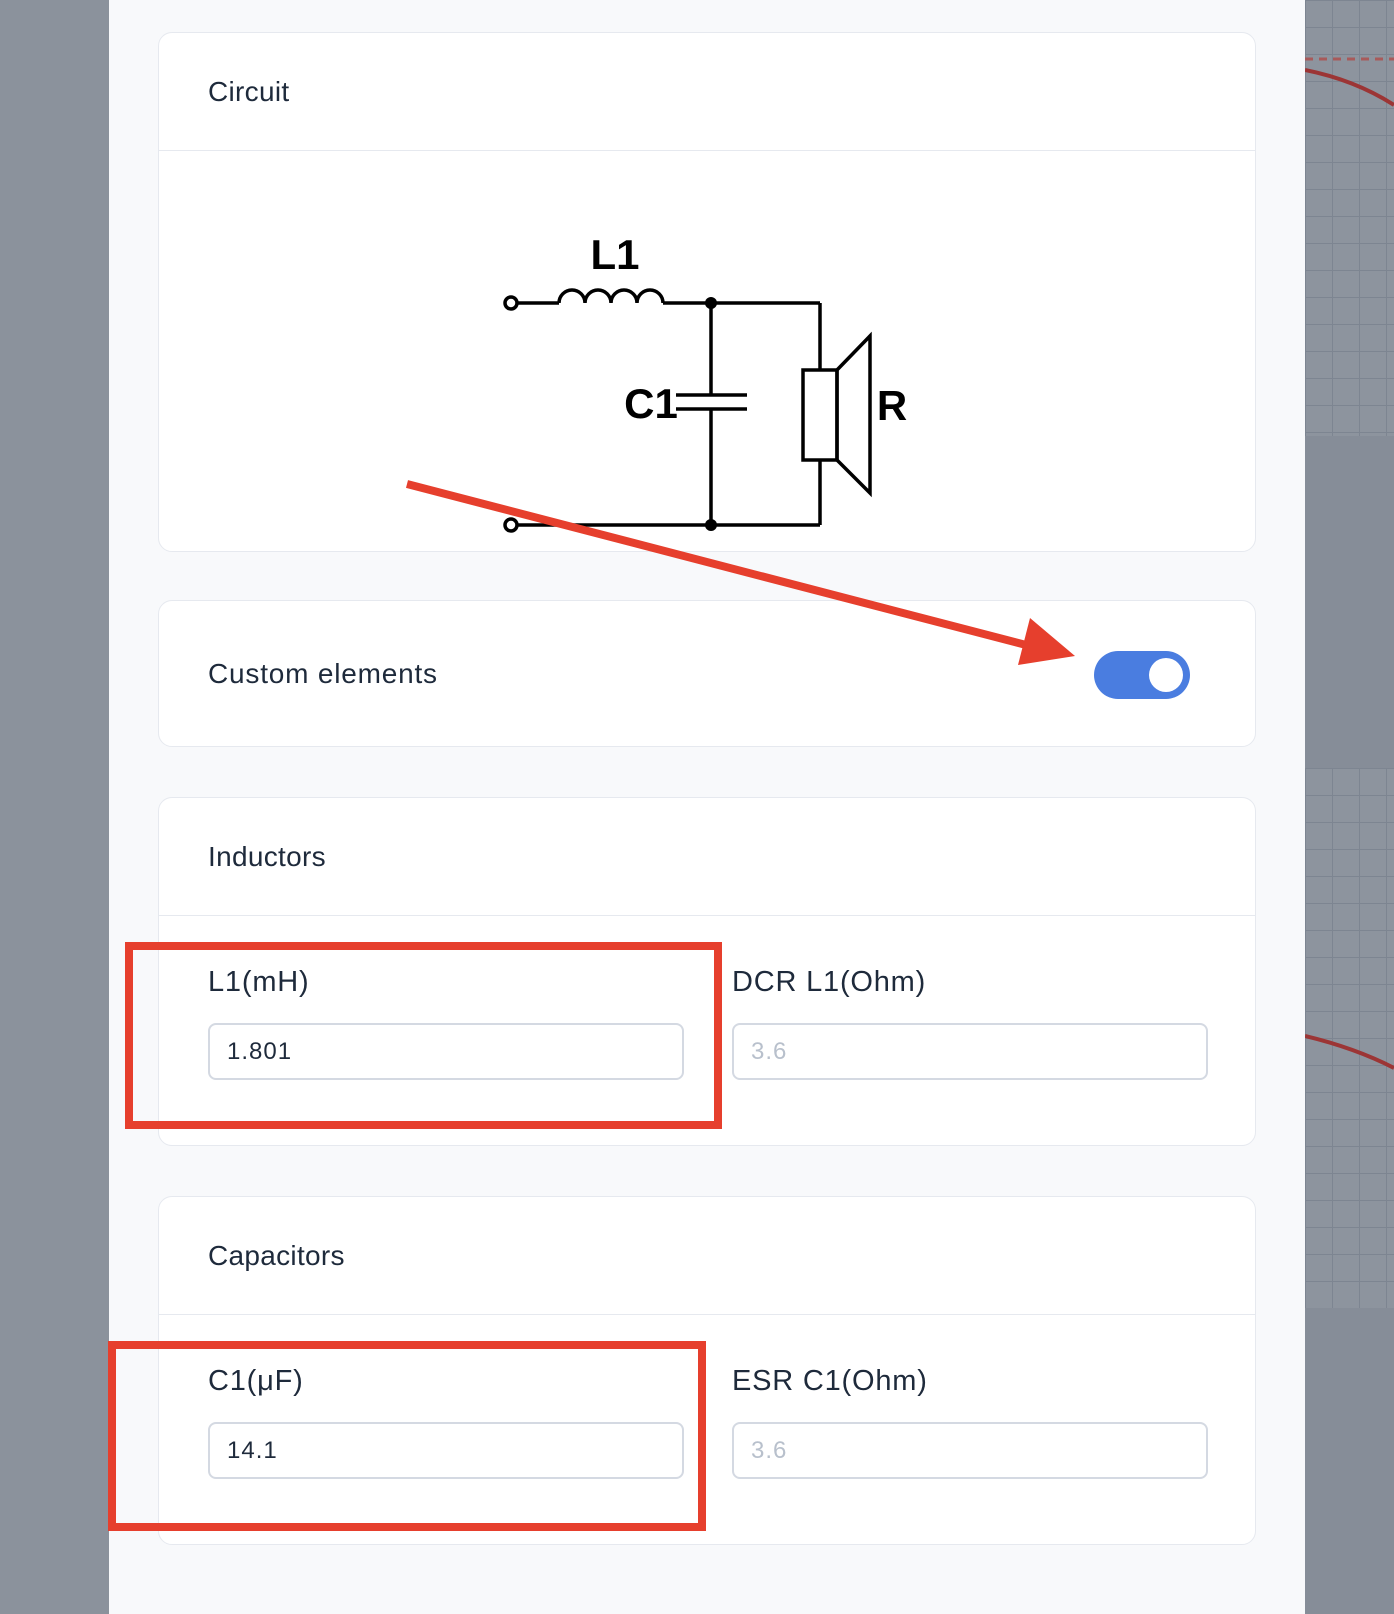 The width and height of the screenshot is (1394, 1614). I want to click on dcr-l1-label: DCR L1(Ohm), so click(829, 982).